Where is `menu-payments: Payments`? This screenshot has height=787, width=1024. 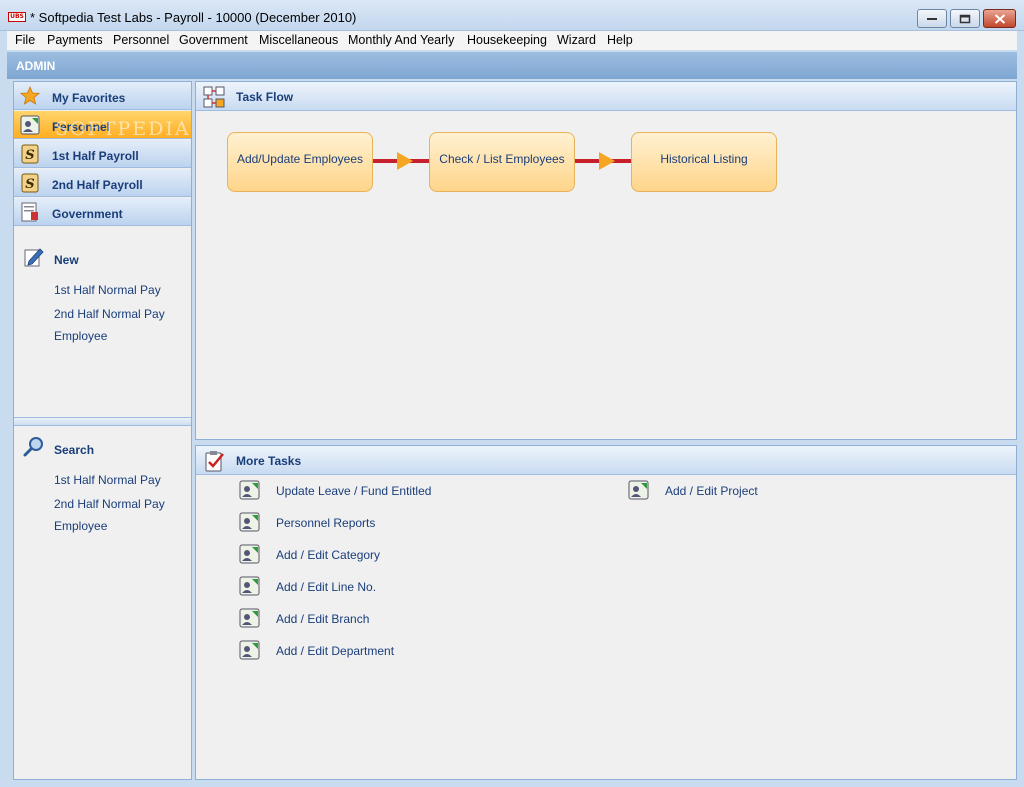
menu-payments: Payments is located at coordinates (75, 40).